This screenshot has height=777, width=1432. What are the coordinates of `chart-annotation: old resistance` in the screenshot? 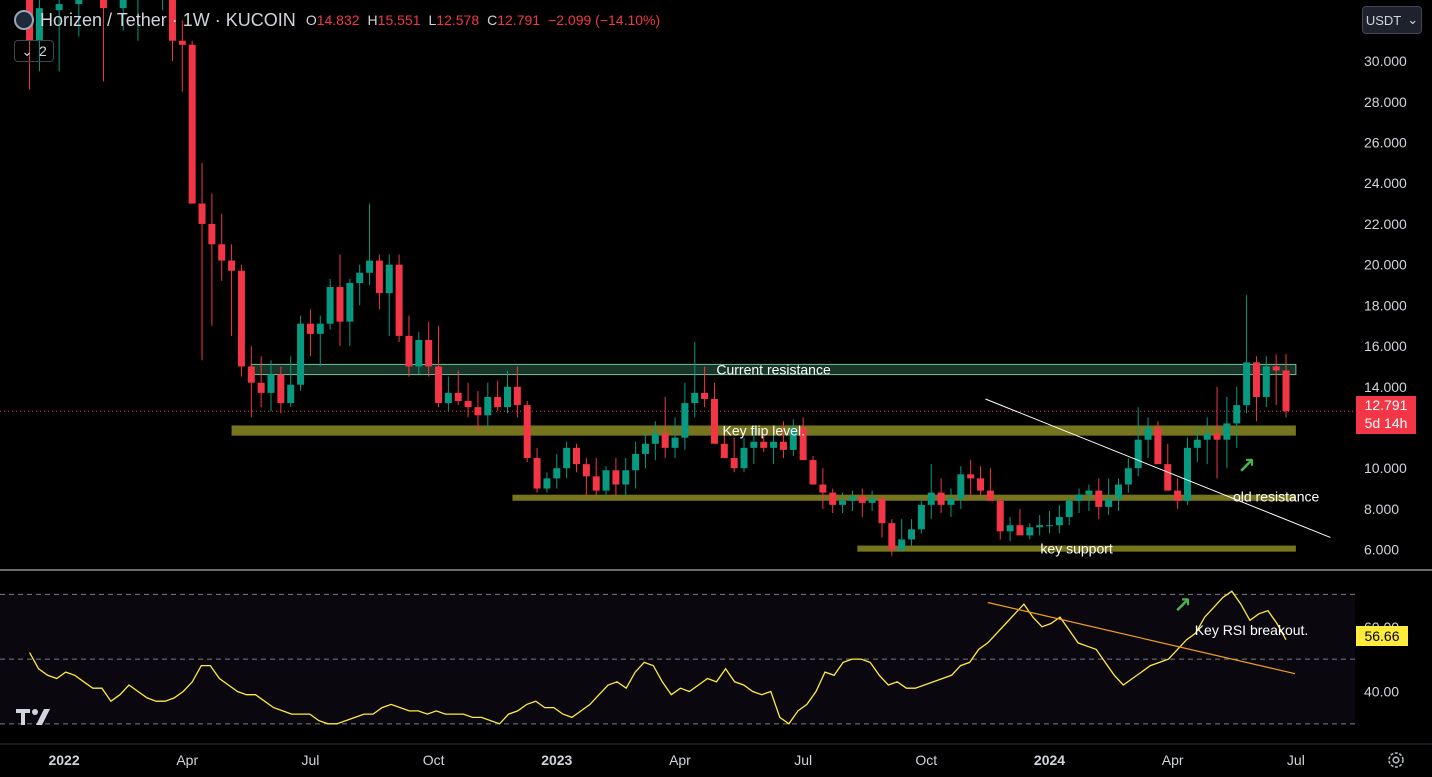 It's located at (1276, 497).